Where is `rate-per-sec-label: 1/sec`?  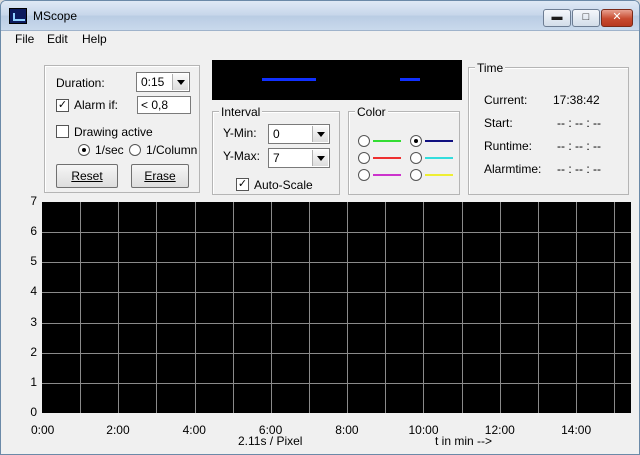
rate-per-sec-label: 1/sec is located at coordinates (109, 150).